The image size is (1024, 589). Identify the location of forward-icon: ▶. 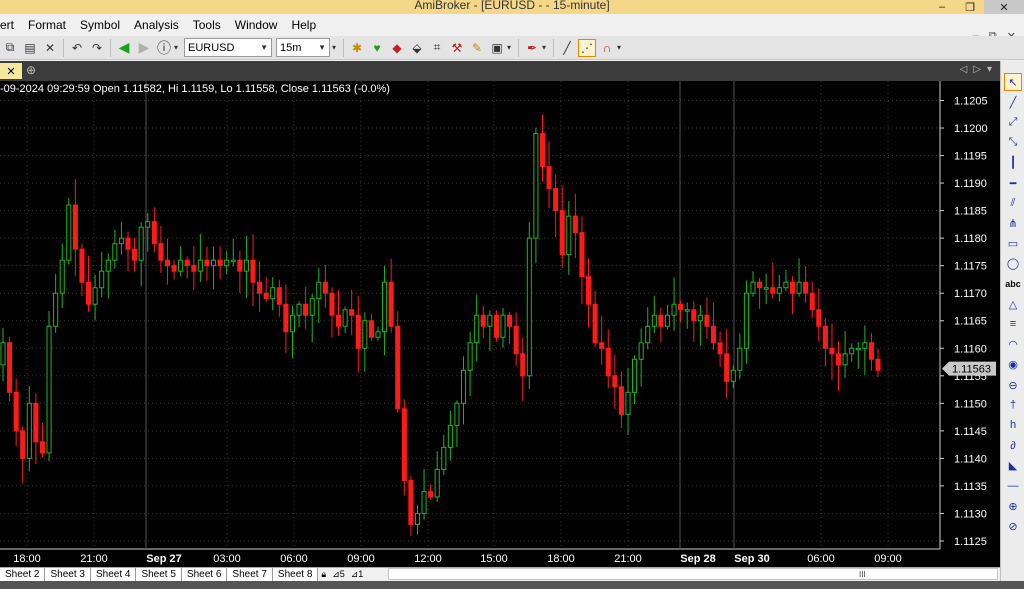
(144, 48).